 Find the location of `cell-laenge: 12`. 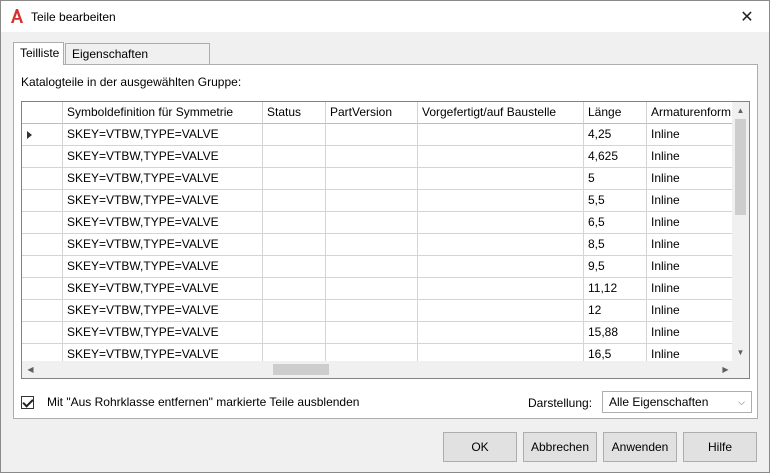

cell-laenge: 12 is located at coordinates (615, 311).